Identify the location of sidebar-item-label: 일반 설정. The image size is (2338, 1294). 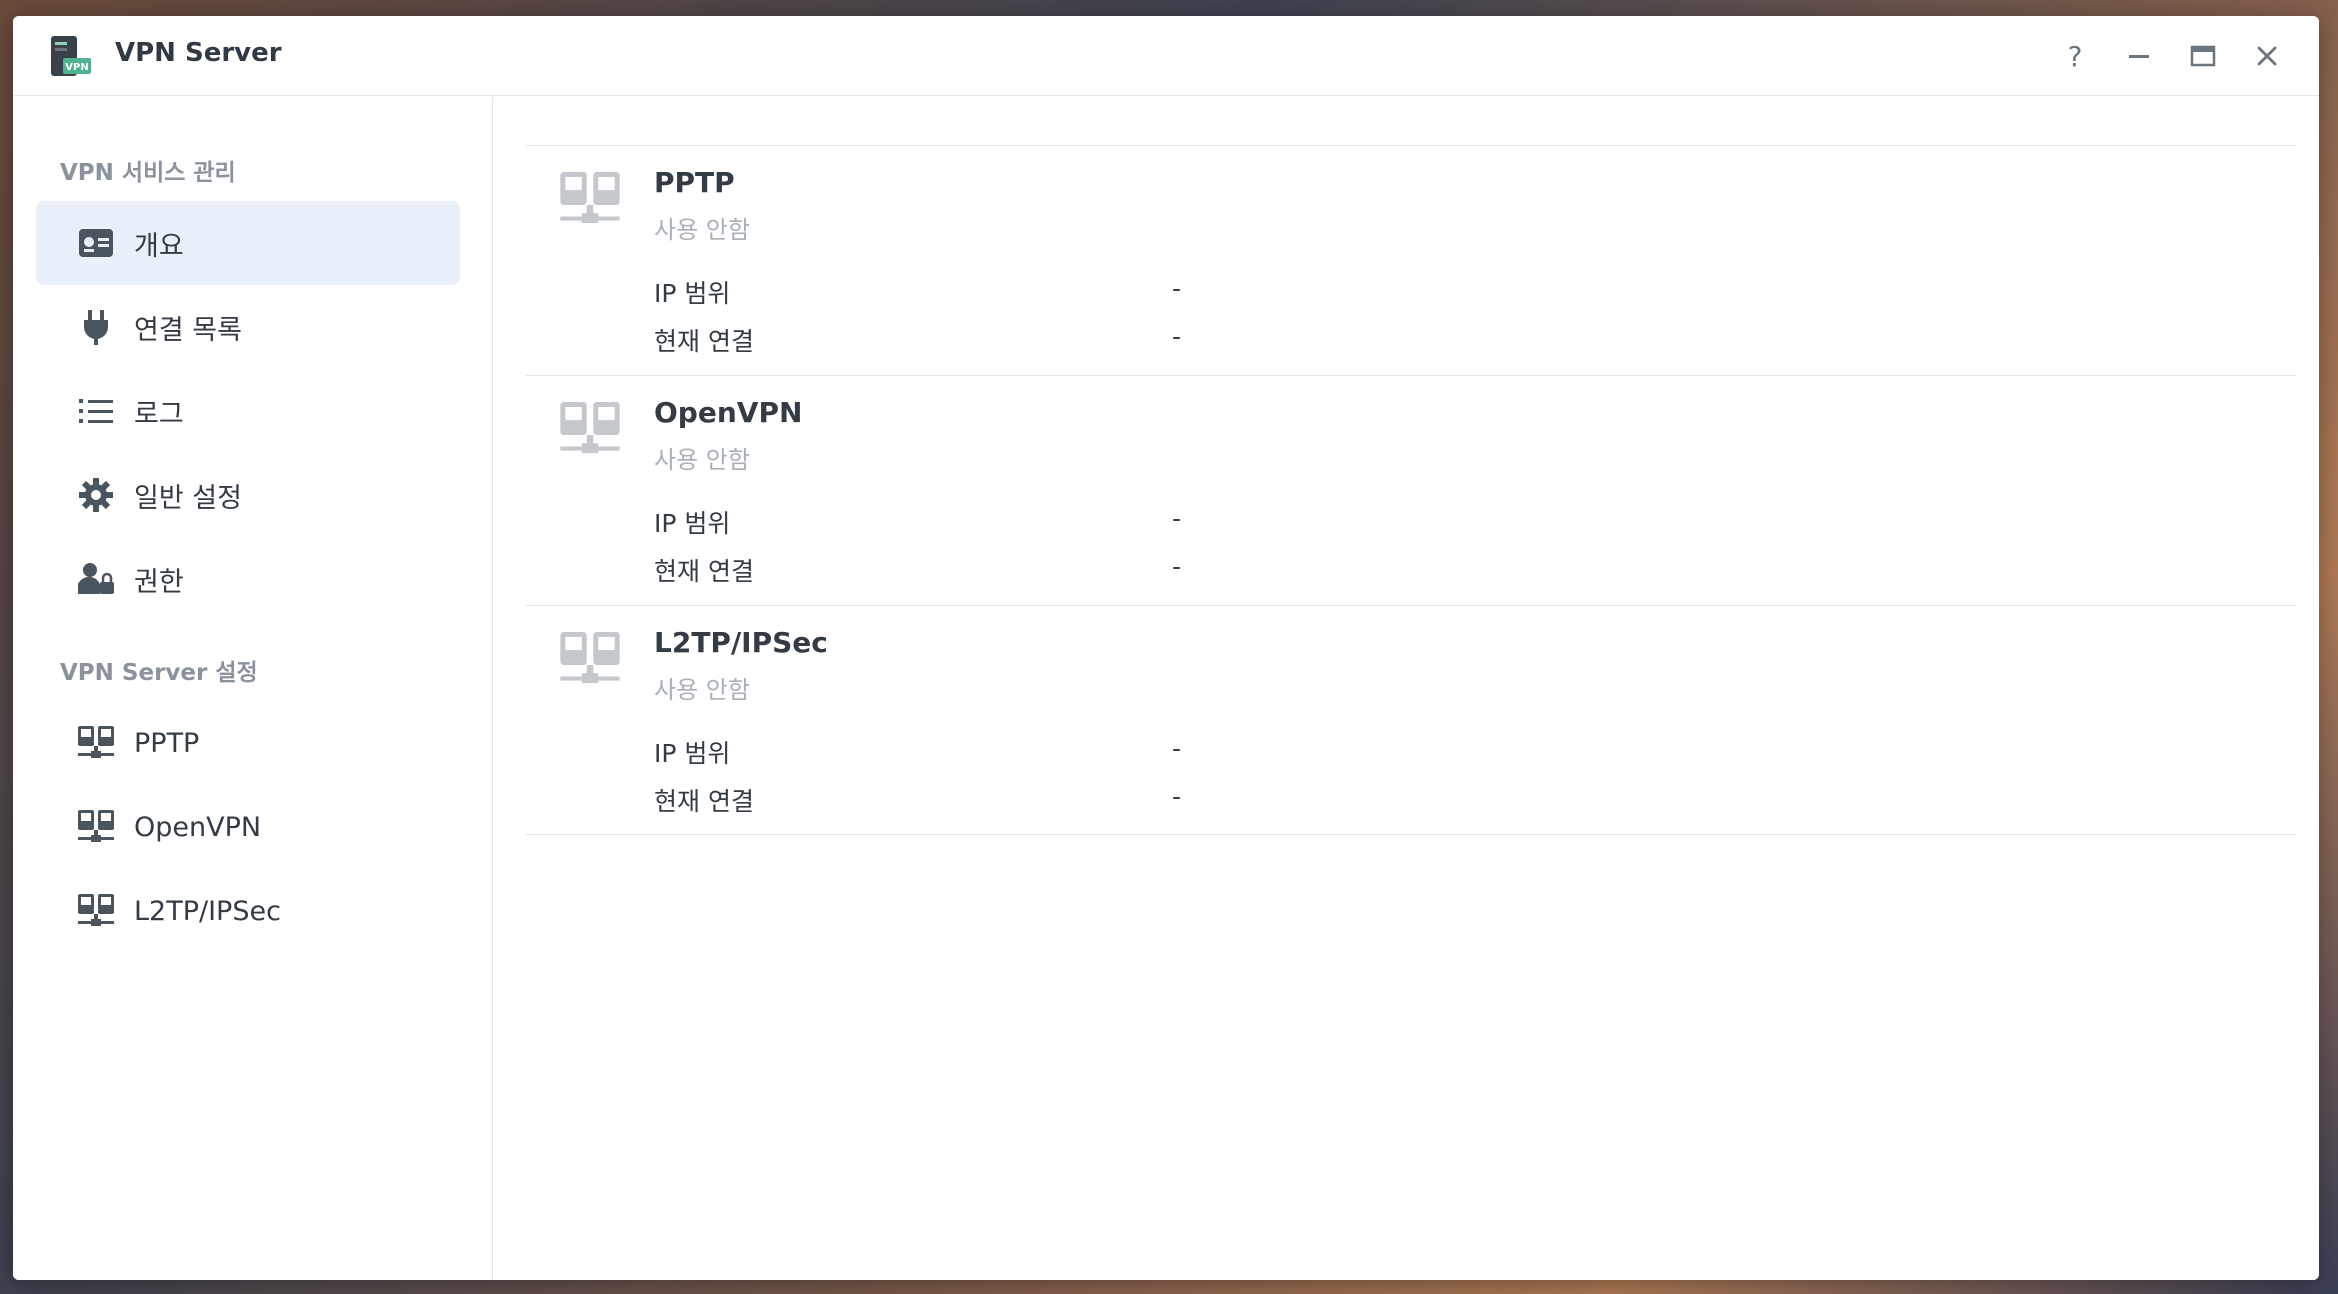
(188, 498).